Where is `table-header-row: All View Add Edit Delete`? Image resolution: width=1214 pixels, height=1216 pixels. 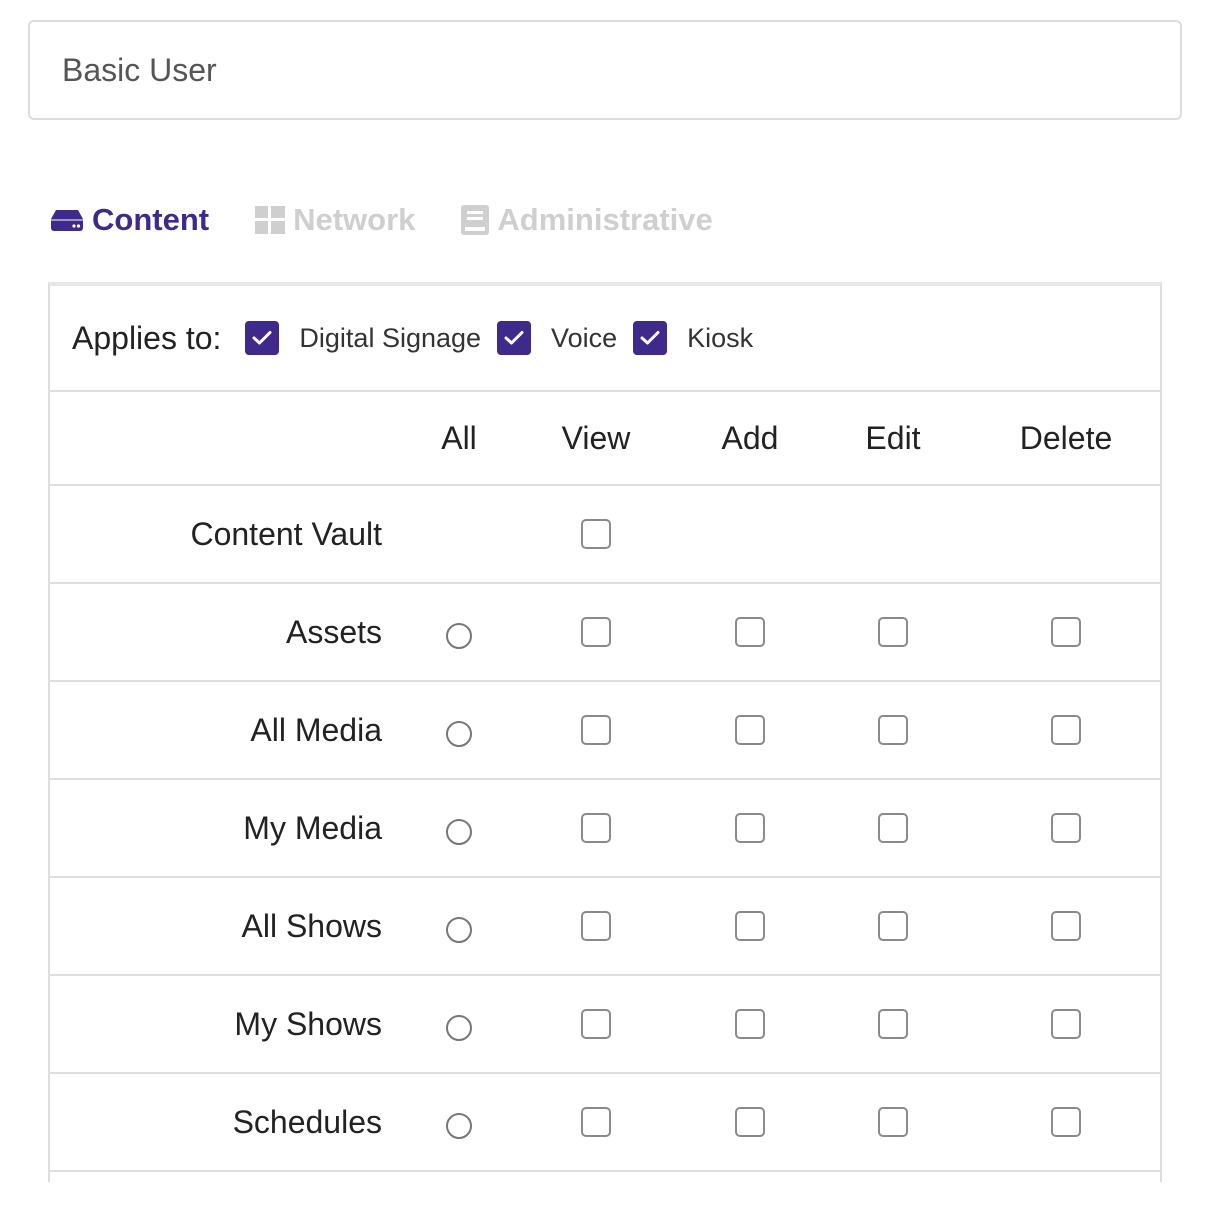
table-header-row: All View Add Edit Delete is located at coordinates (605, 439).